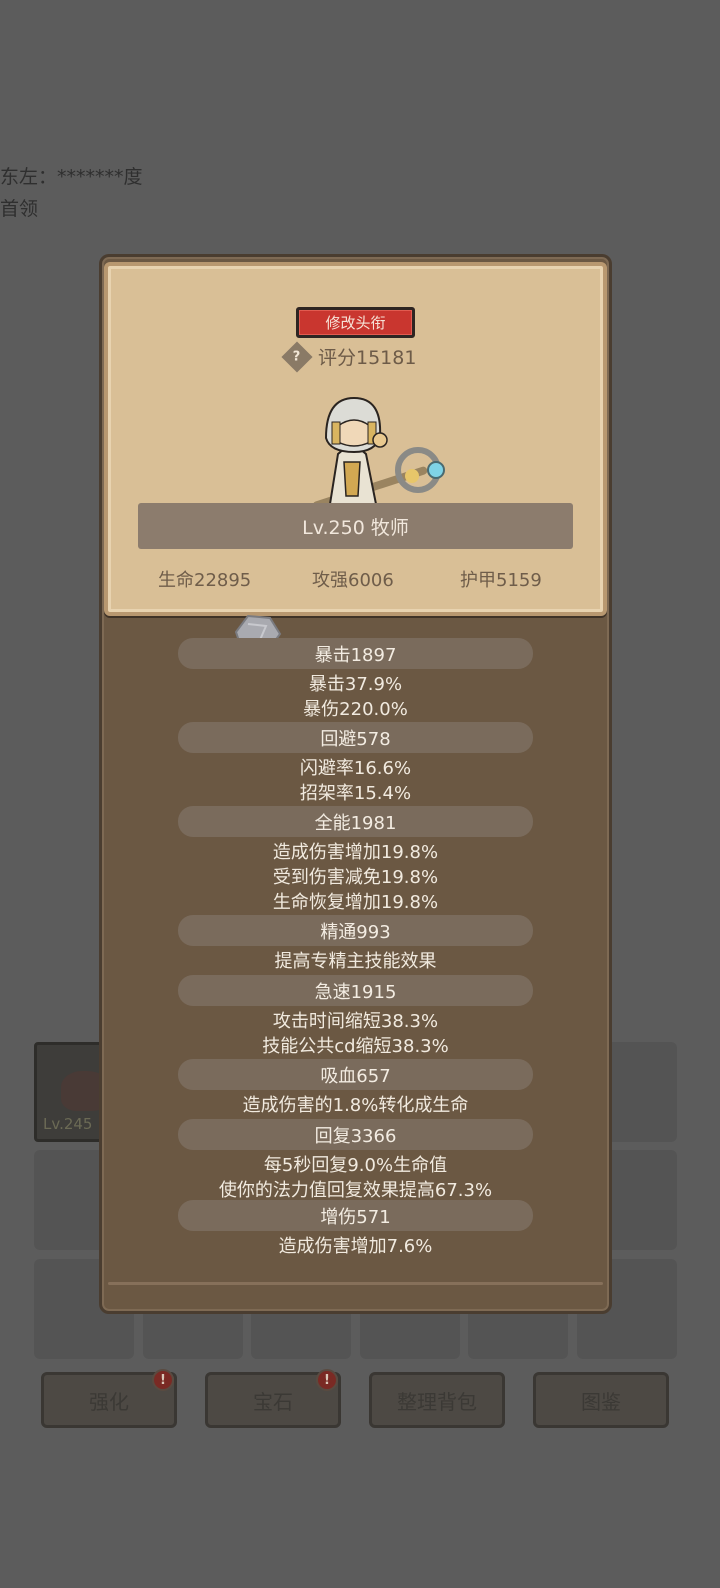  I want to click on stat-line: 攻击时间缩短38.3%, so click(355, 1021).